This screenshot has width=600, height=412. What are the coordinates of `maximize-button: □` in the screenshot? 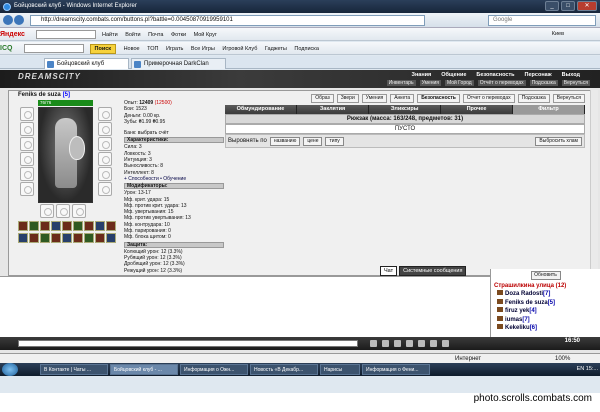 It's located at (568, 6).